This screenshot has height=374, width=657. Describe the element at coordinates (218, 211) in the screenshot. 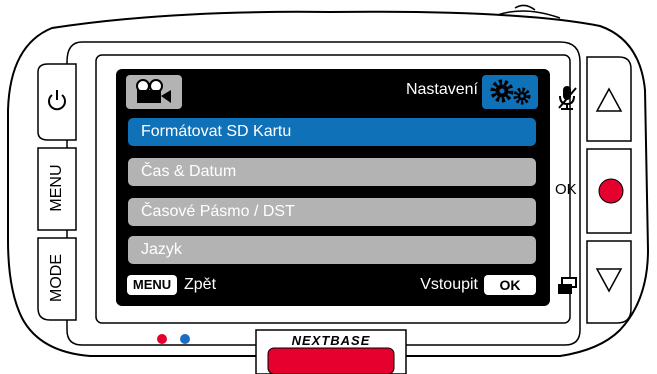

I see `menu-item-label: Časové Pásmo / DST` at that location.